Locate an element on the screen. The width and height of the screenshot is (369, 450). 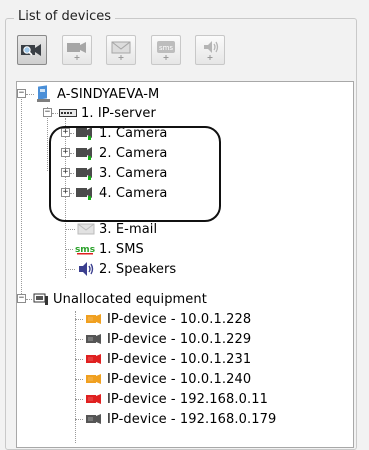
tree-server: − 1. IP-server is located at coordinates (99, 113).